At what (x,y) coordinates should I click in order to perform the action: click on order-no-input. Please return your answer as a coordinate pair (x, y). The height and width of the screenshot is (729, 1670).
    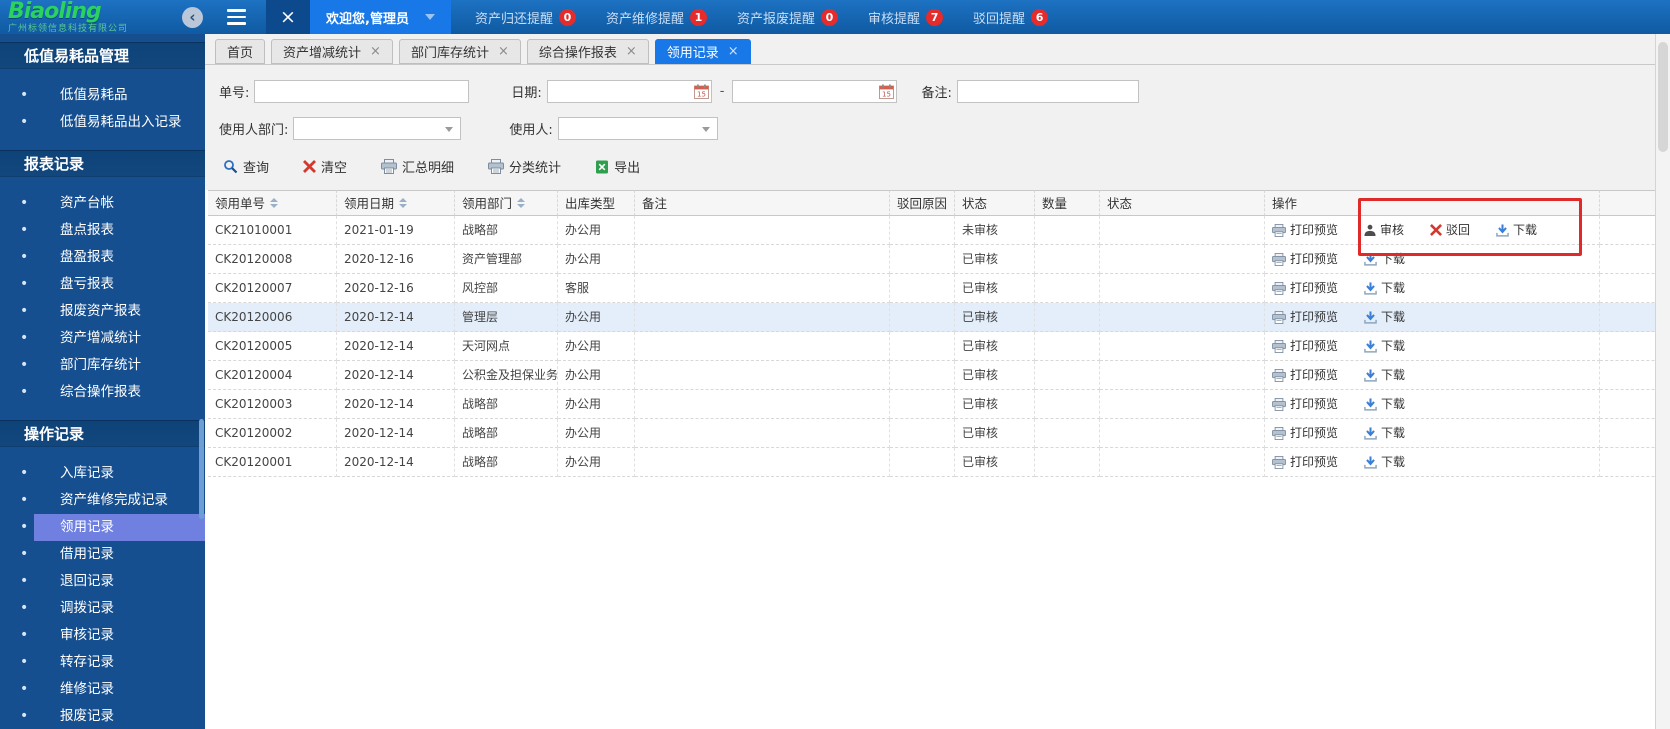
    Looking at the image, I should click on (362, 91).